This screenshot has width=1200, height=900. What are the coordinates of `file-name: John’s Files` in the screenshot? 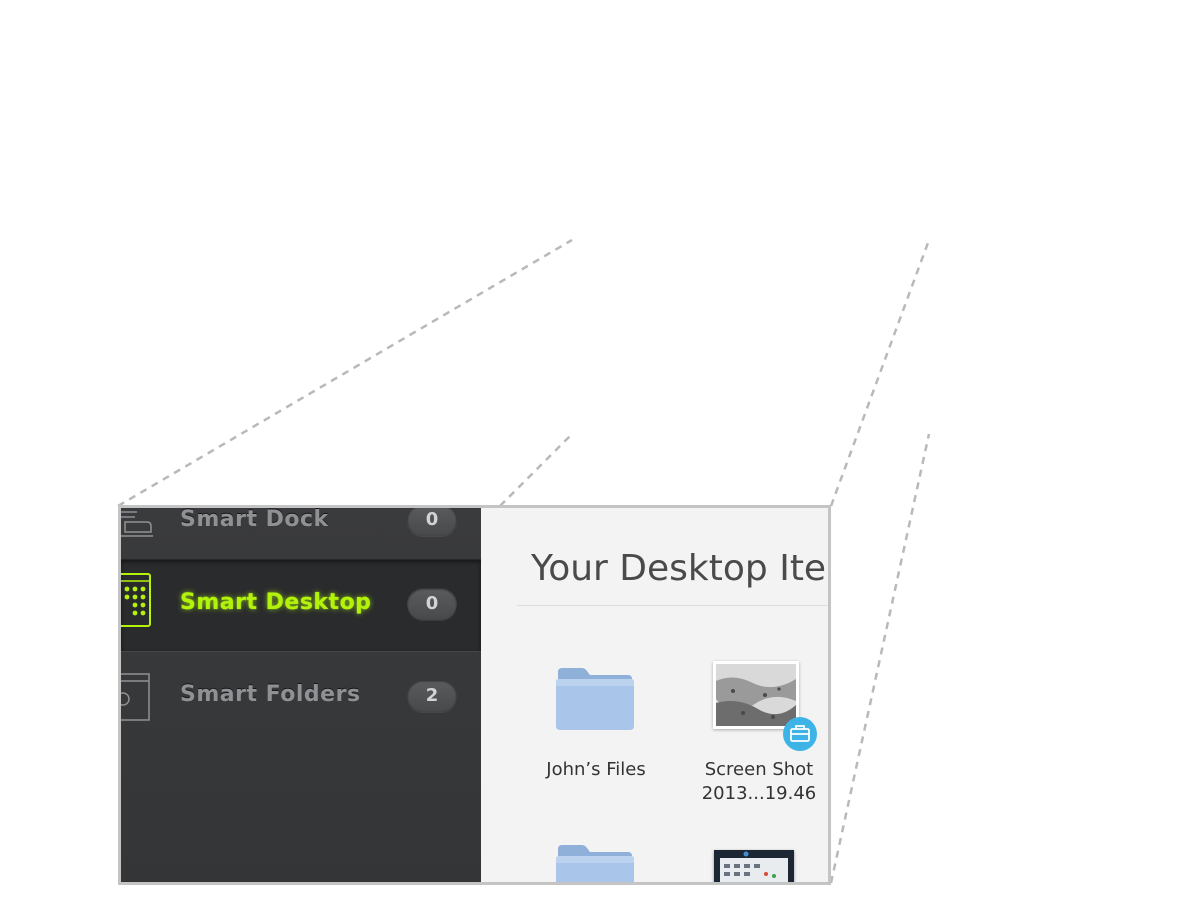 It's located at (596, 769).